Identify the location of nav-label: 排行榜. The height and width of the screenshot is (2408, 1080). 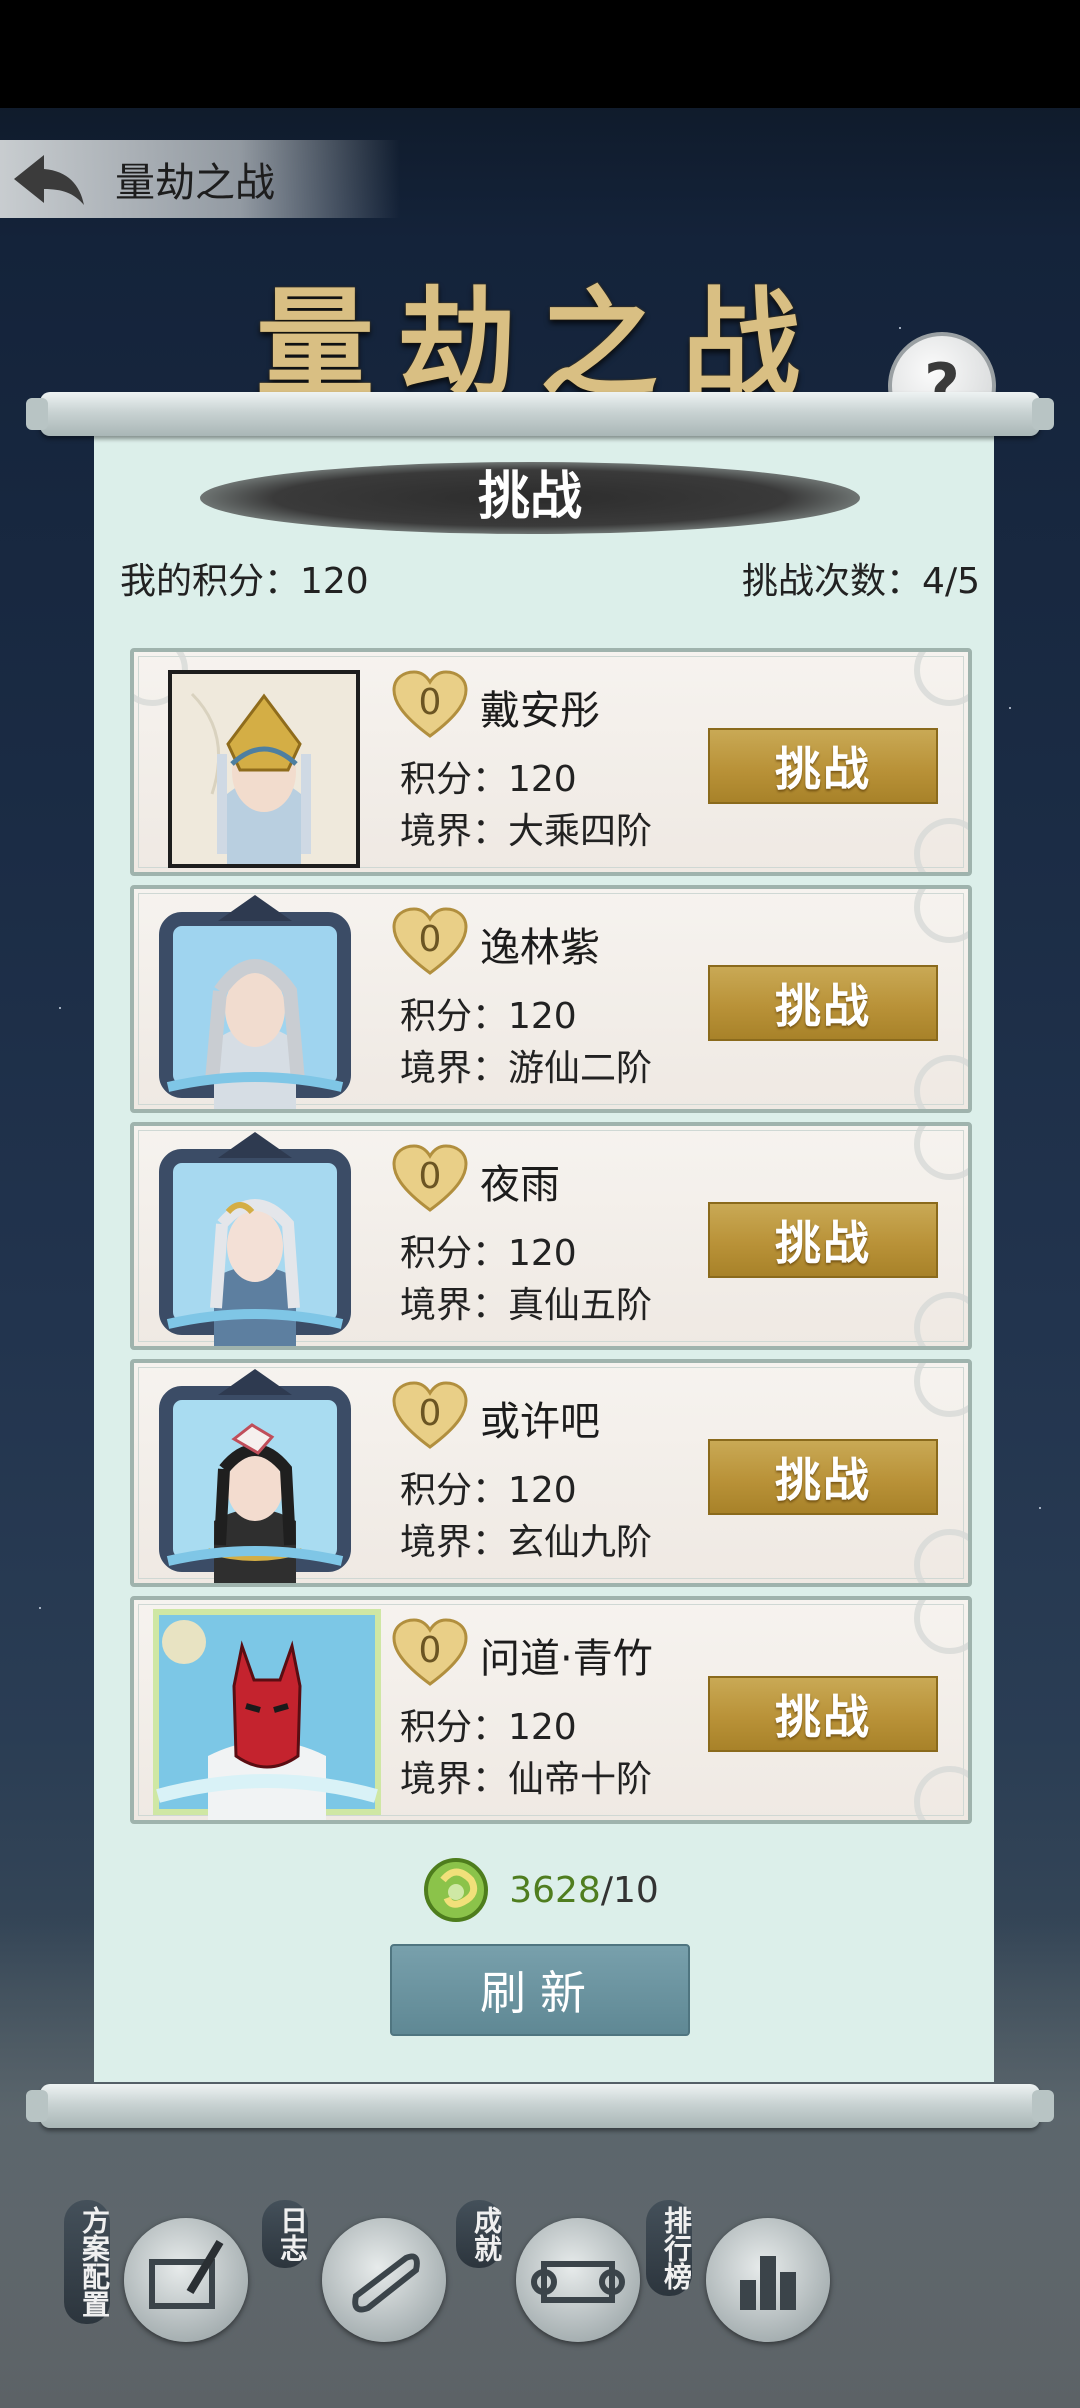
(669, 2248).